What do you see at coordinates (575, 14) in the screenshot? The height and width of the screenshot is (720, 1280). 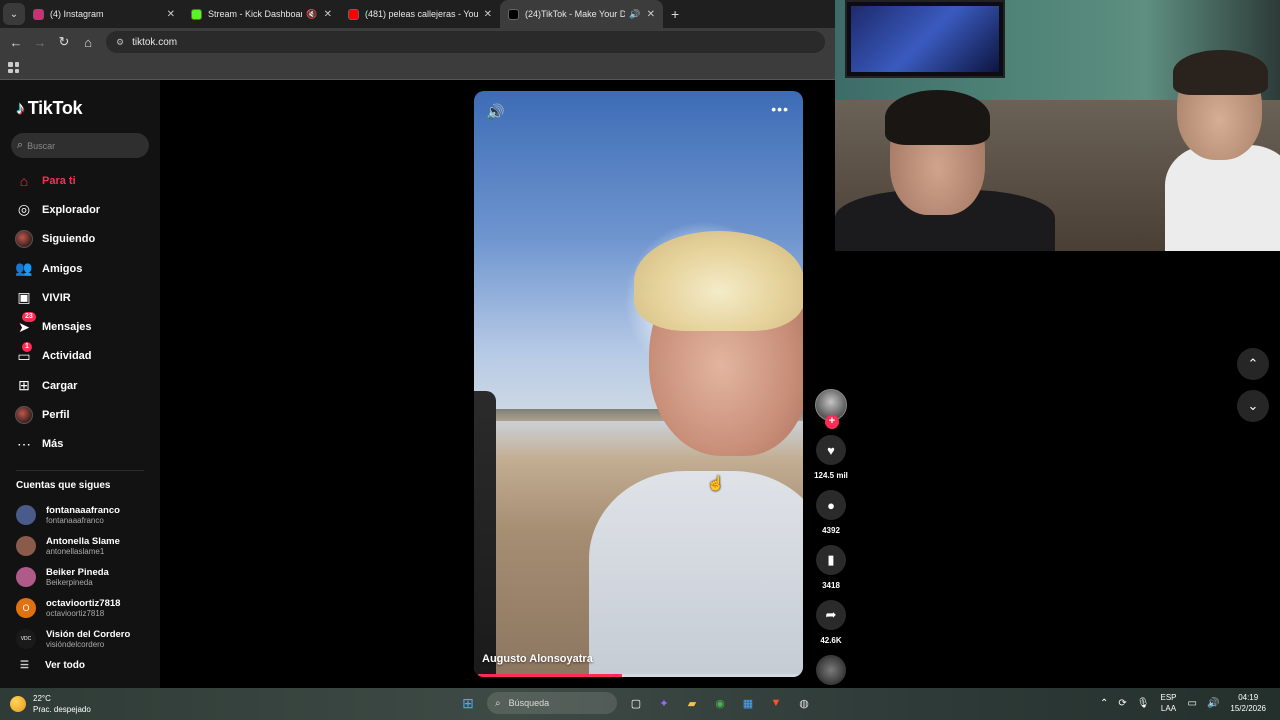 I see `tab-title: (24)TikTok - Make Your Day` at bounding box center [575, 14].